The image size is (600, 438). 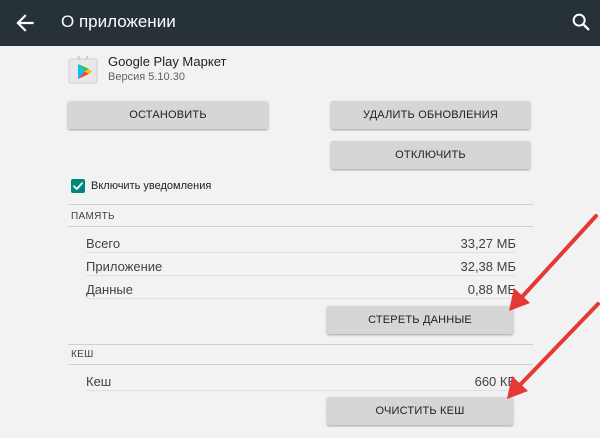 I want to click on app-bar: О приложении, so click(x=300, y=23).